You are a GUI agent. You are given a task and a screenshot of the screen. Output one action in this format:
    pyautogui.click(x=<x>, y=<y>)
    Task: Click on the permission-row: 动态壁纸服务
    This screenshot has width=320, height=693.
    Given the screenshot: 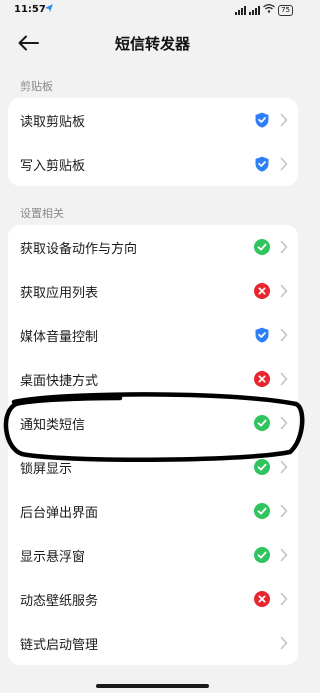 What is the action you would take?
    pyautogui.click(x=153, y=599)
    